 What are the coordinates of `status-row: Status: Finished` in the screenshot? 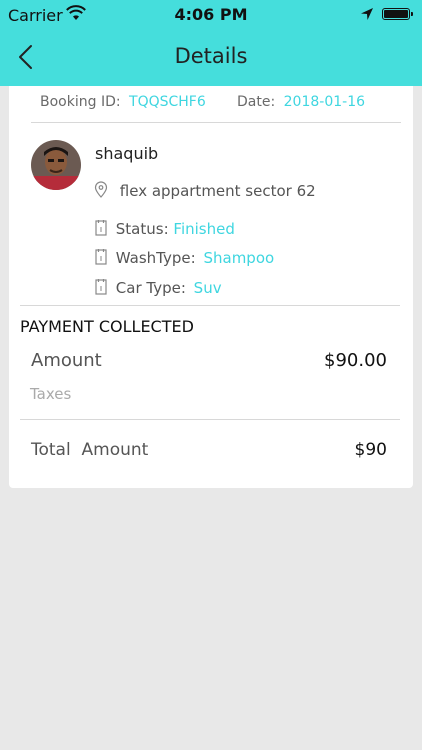 It's located at (164, 228).